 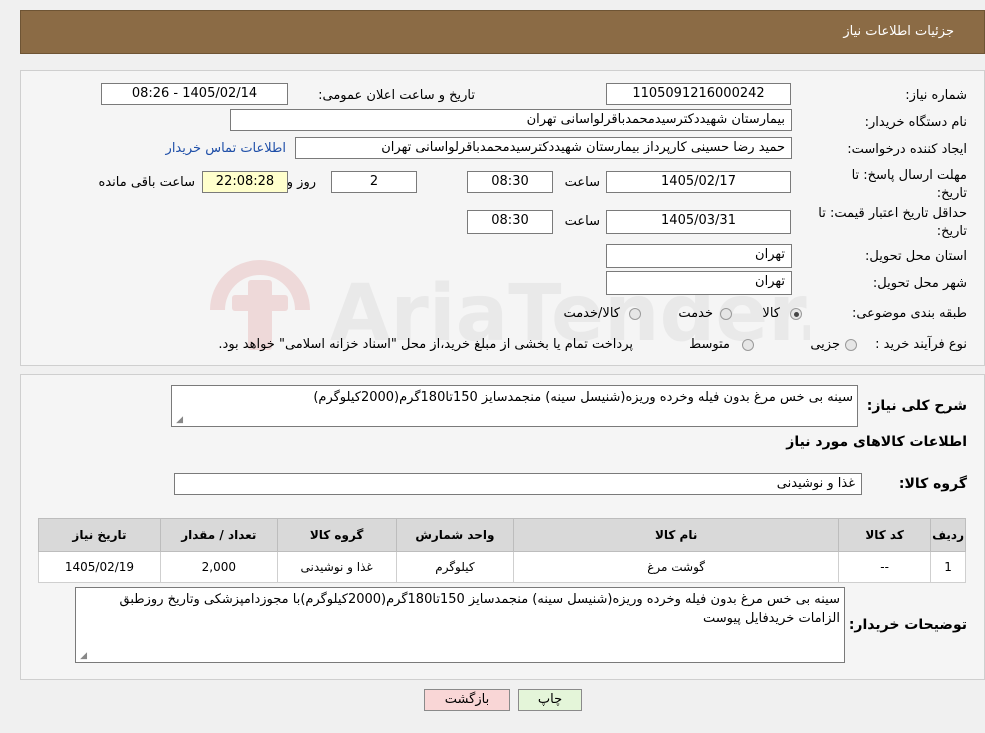 I want to click on buyer-notes-label: توضیحات خریدار:, so click(x=907, y=625).